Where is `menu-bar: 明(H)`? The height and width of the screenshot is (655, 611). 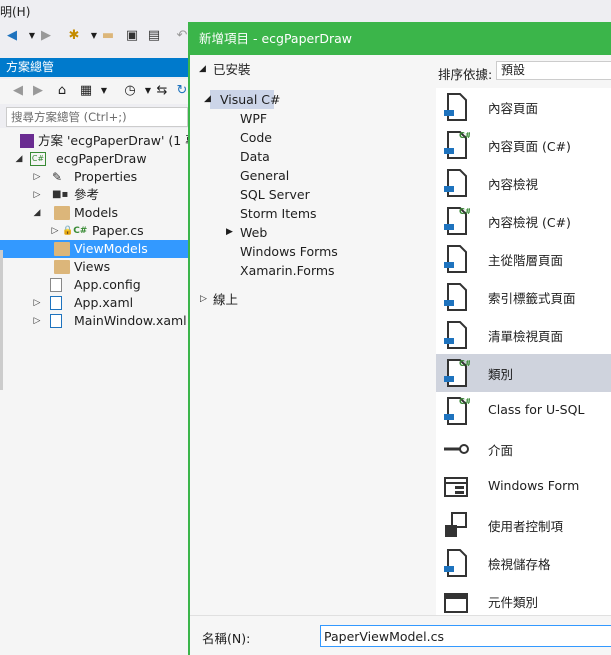
menu-bar: 明(H) is located at coordinates (305, 11).